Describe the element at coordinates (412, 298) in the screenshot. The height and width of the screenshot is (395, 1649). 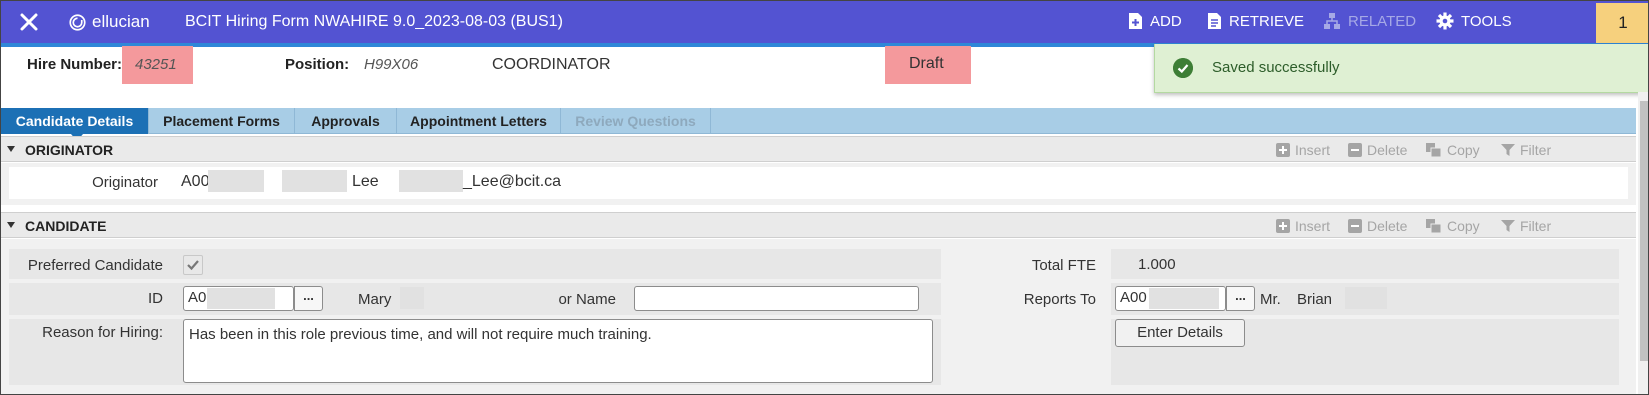
I see `redacted-candidate-last-name` at that location.